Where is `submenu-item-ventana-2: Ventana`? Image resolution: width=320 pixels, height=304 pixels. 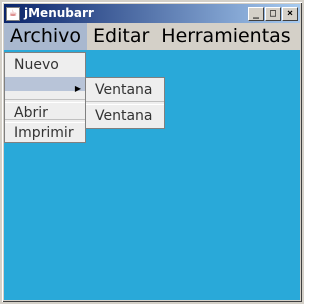 submenu-item-ventana-2: Ventana is located at coordinates (125, 116).